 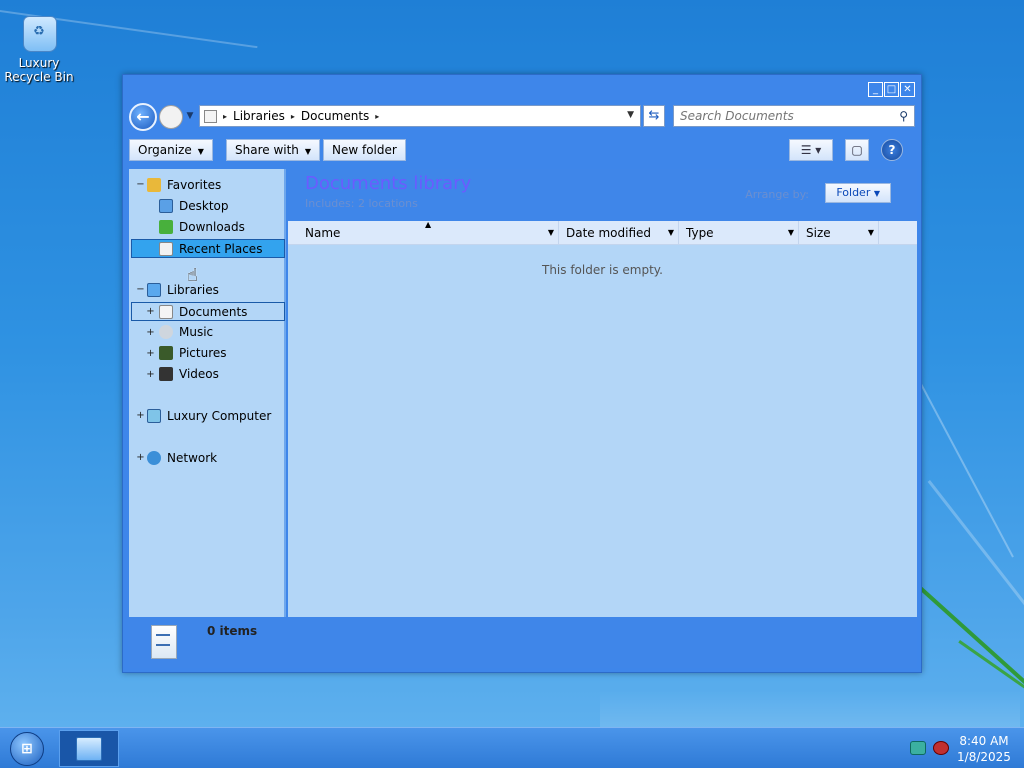 I want to click on folder-icon, so click(x=210, y=116).